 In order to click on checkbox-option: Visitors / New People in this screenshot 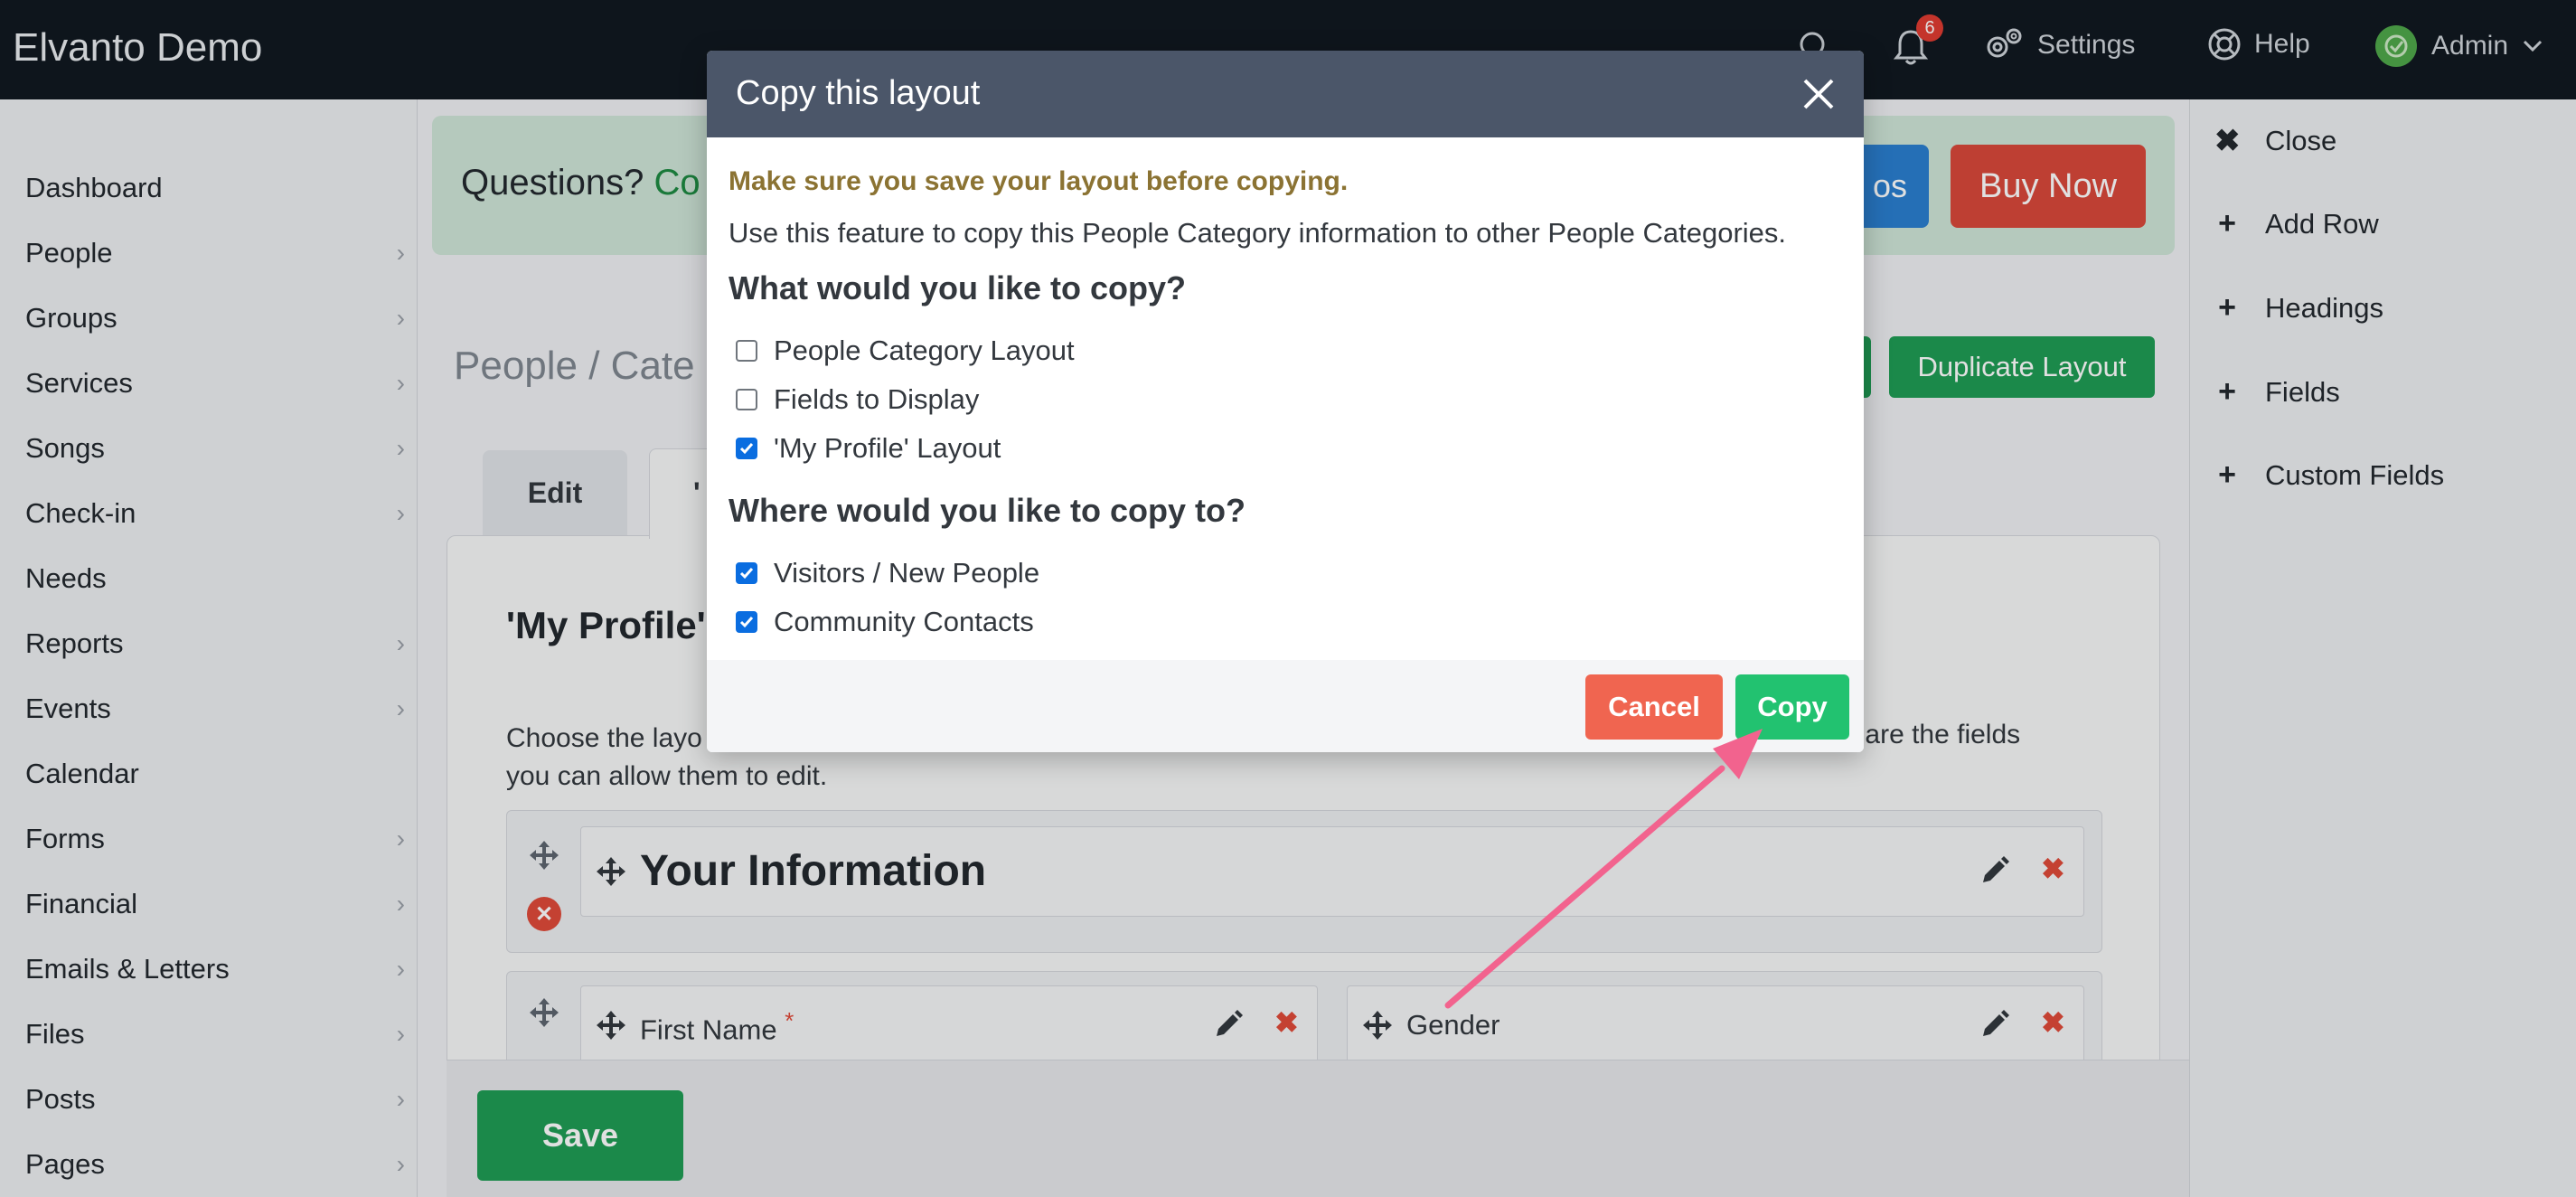, I will do `click(887, 573)`.